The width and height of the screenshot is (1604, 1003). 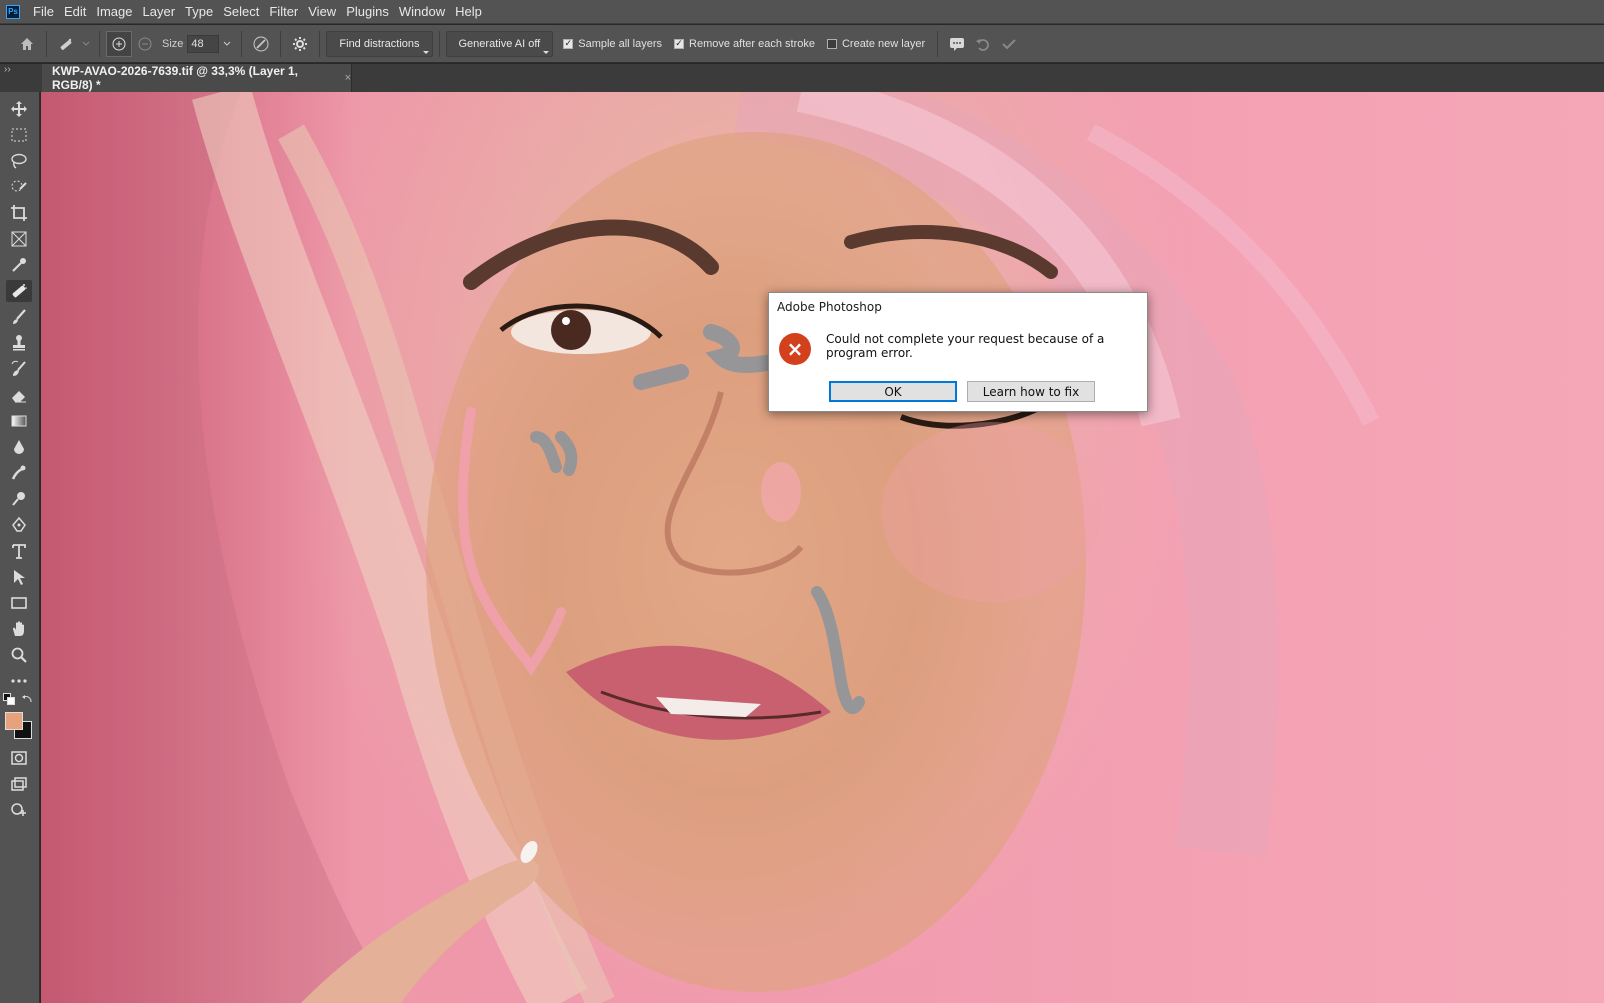 What do you see at coordinates (19, 758) in the screenshot?
I see `quick-mask-icon` at bounding box center [19, 758].